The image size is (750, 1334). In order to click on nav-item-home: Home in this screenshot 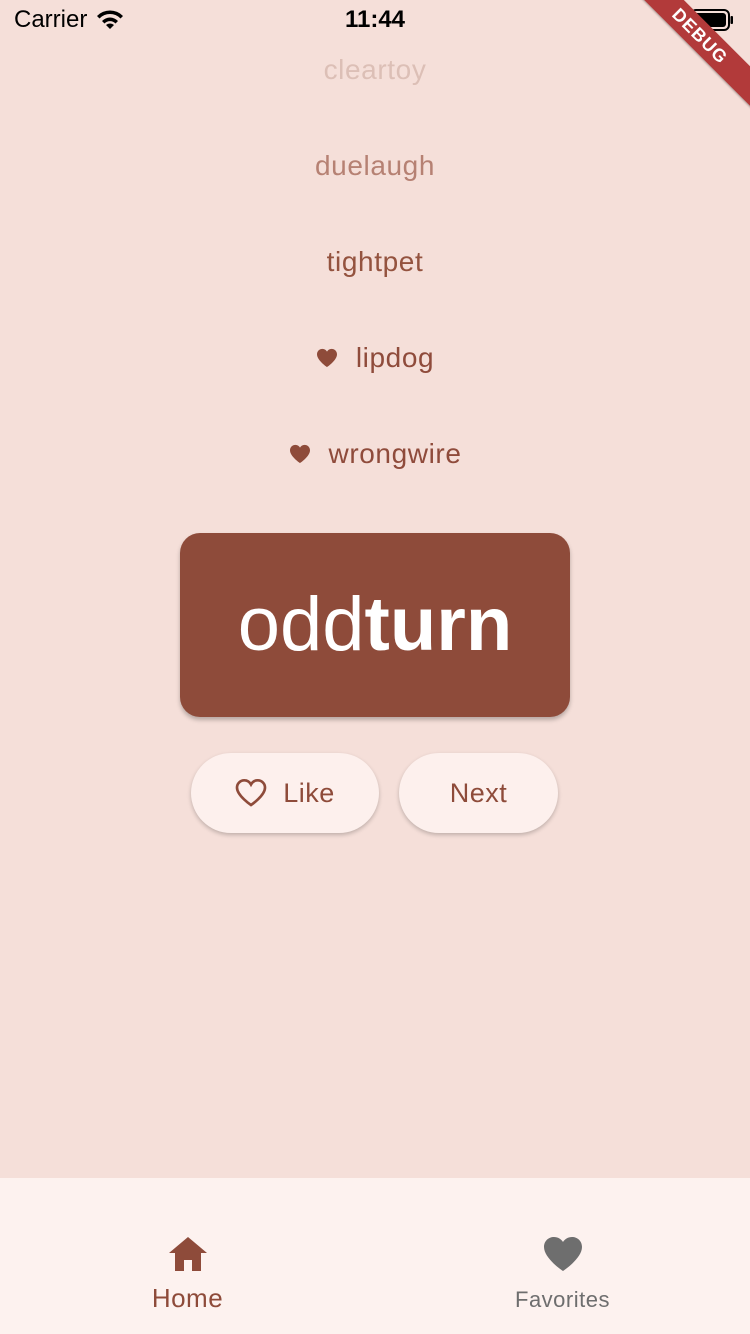, I will do `click(187, 1256)`.